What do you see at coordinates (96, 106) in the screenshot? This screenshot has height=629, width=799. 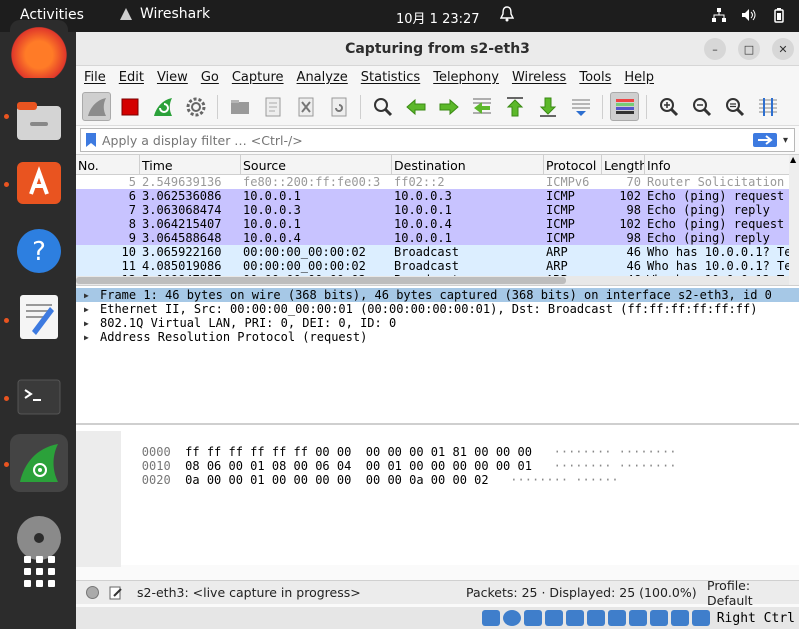 I see `start-capture-button` at bounding box center [96, 106].